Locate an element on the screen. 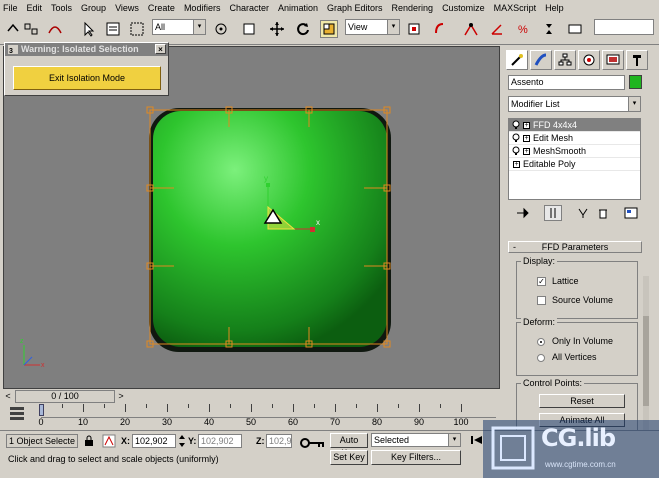  object-color-swatch is located at coordinates (635, 82).